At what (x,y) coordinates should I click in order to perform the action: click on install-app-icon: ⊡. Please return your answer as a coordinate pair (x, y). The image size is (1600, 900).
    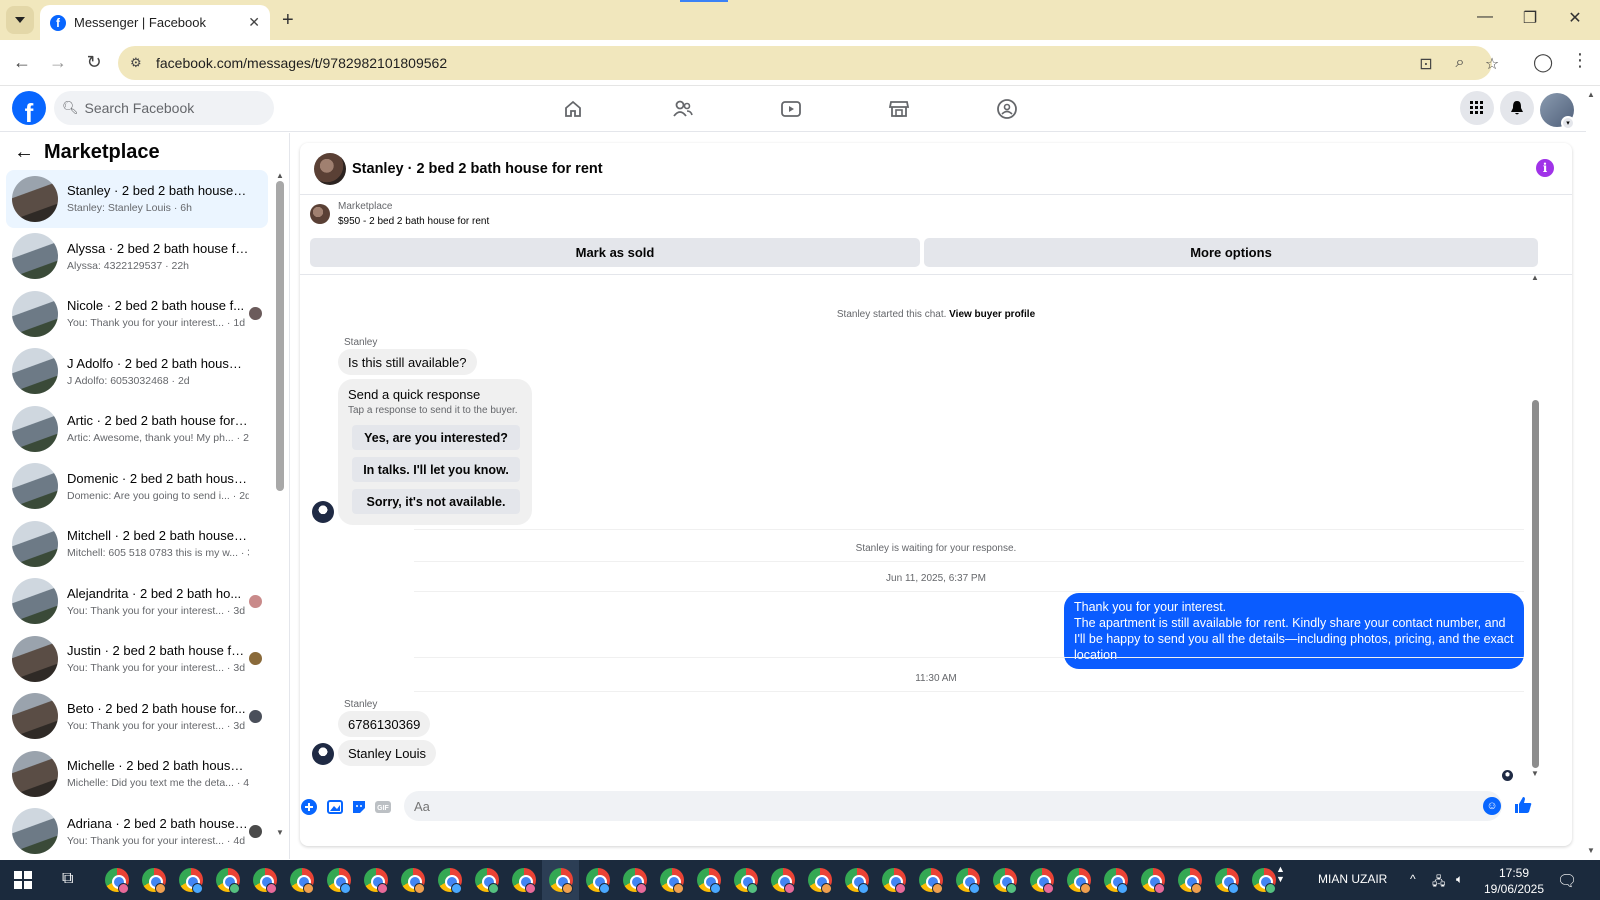
    Looking at the image, I should click on (1426, 64).